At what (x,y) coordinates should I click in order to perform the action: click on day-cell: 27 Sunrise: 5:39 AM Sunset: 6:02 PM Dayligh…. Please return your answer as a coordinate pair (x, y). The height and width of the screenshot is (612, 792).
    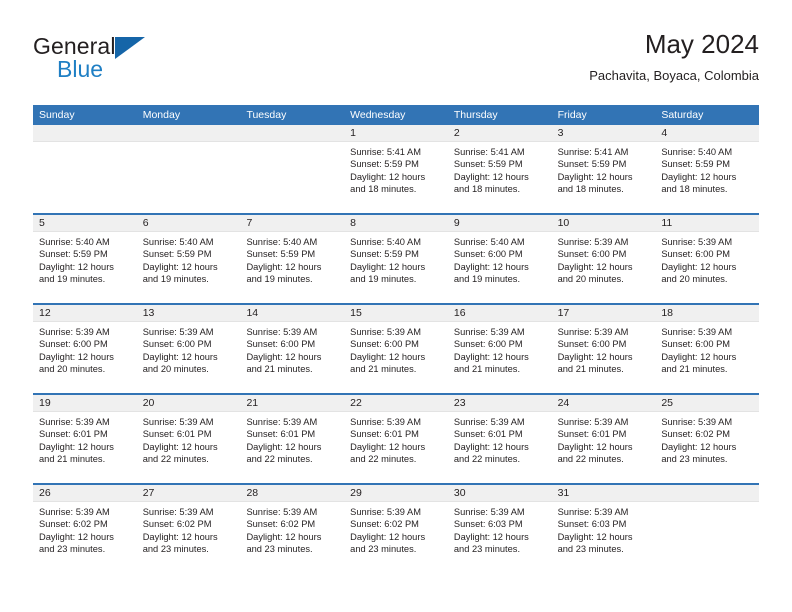
    Looking at the image, I should click on (188, 529).